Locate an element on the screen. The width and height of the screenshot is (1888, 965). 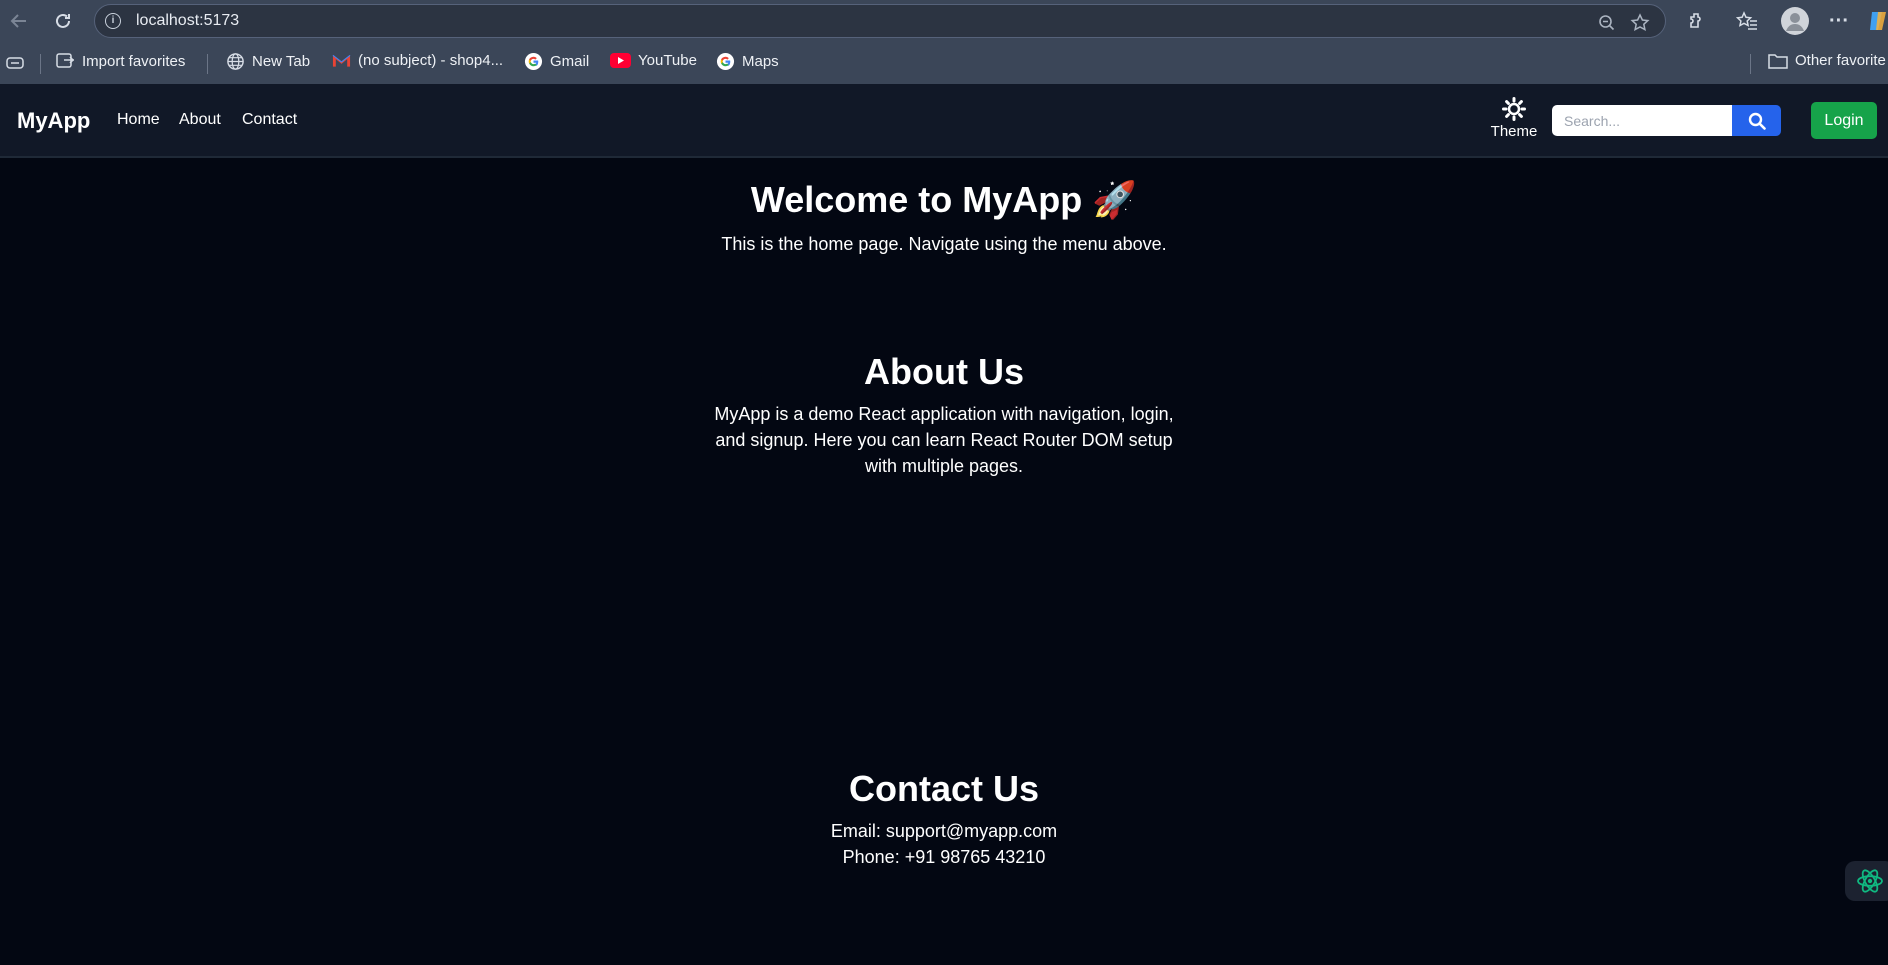
bookmark-maps: Maps is located at coordinates (747, 61).